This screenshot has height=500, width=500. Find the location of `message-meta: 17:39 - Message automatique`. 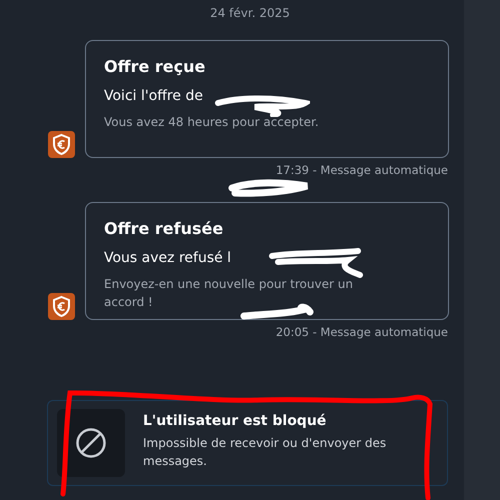

message-meta: 17:39 - Message automatique is located at coordinates (362, 170).